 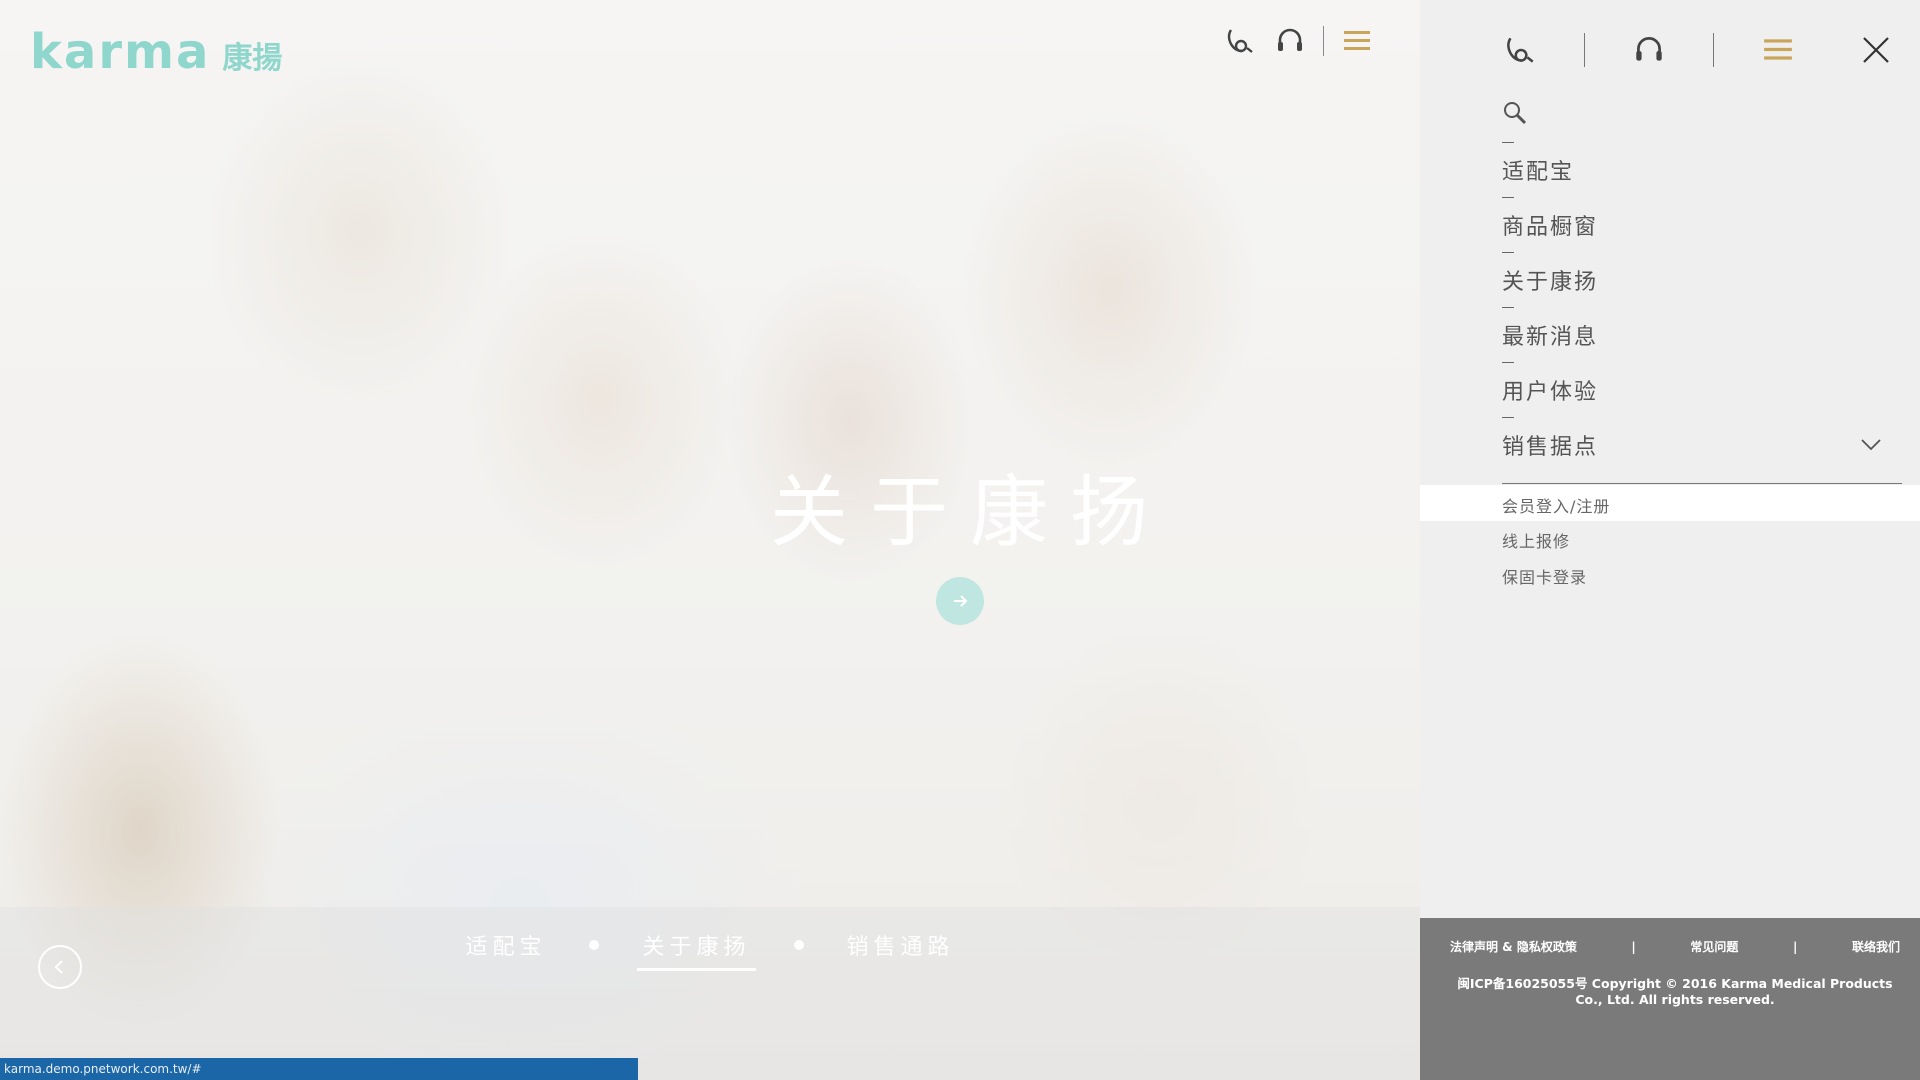 I want to click on sub-link-label: 保固卡登录, so click(x=1545, y=577).